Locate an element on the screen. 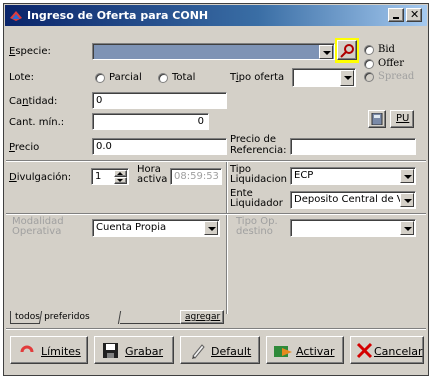  cantidad-input: 0 is located at coordinates (159, 100).